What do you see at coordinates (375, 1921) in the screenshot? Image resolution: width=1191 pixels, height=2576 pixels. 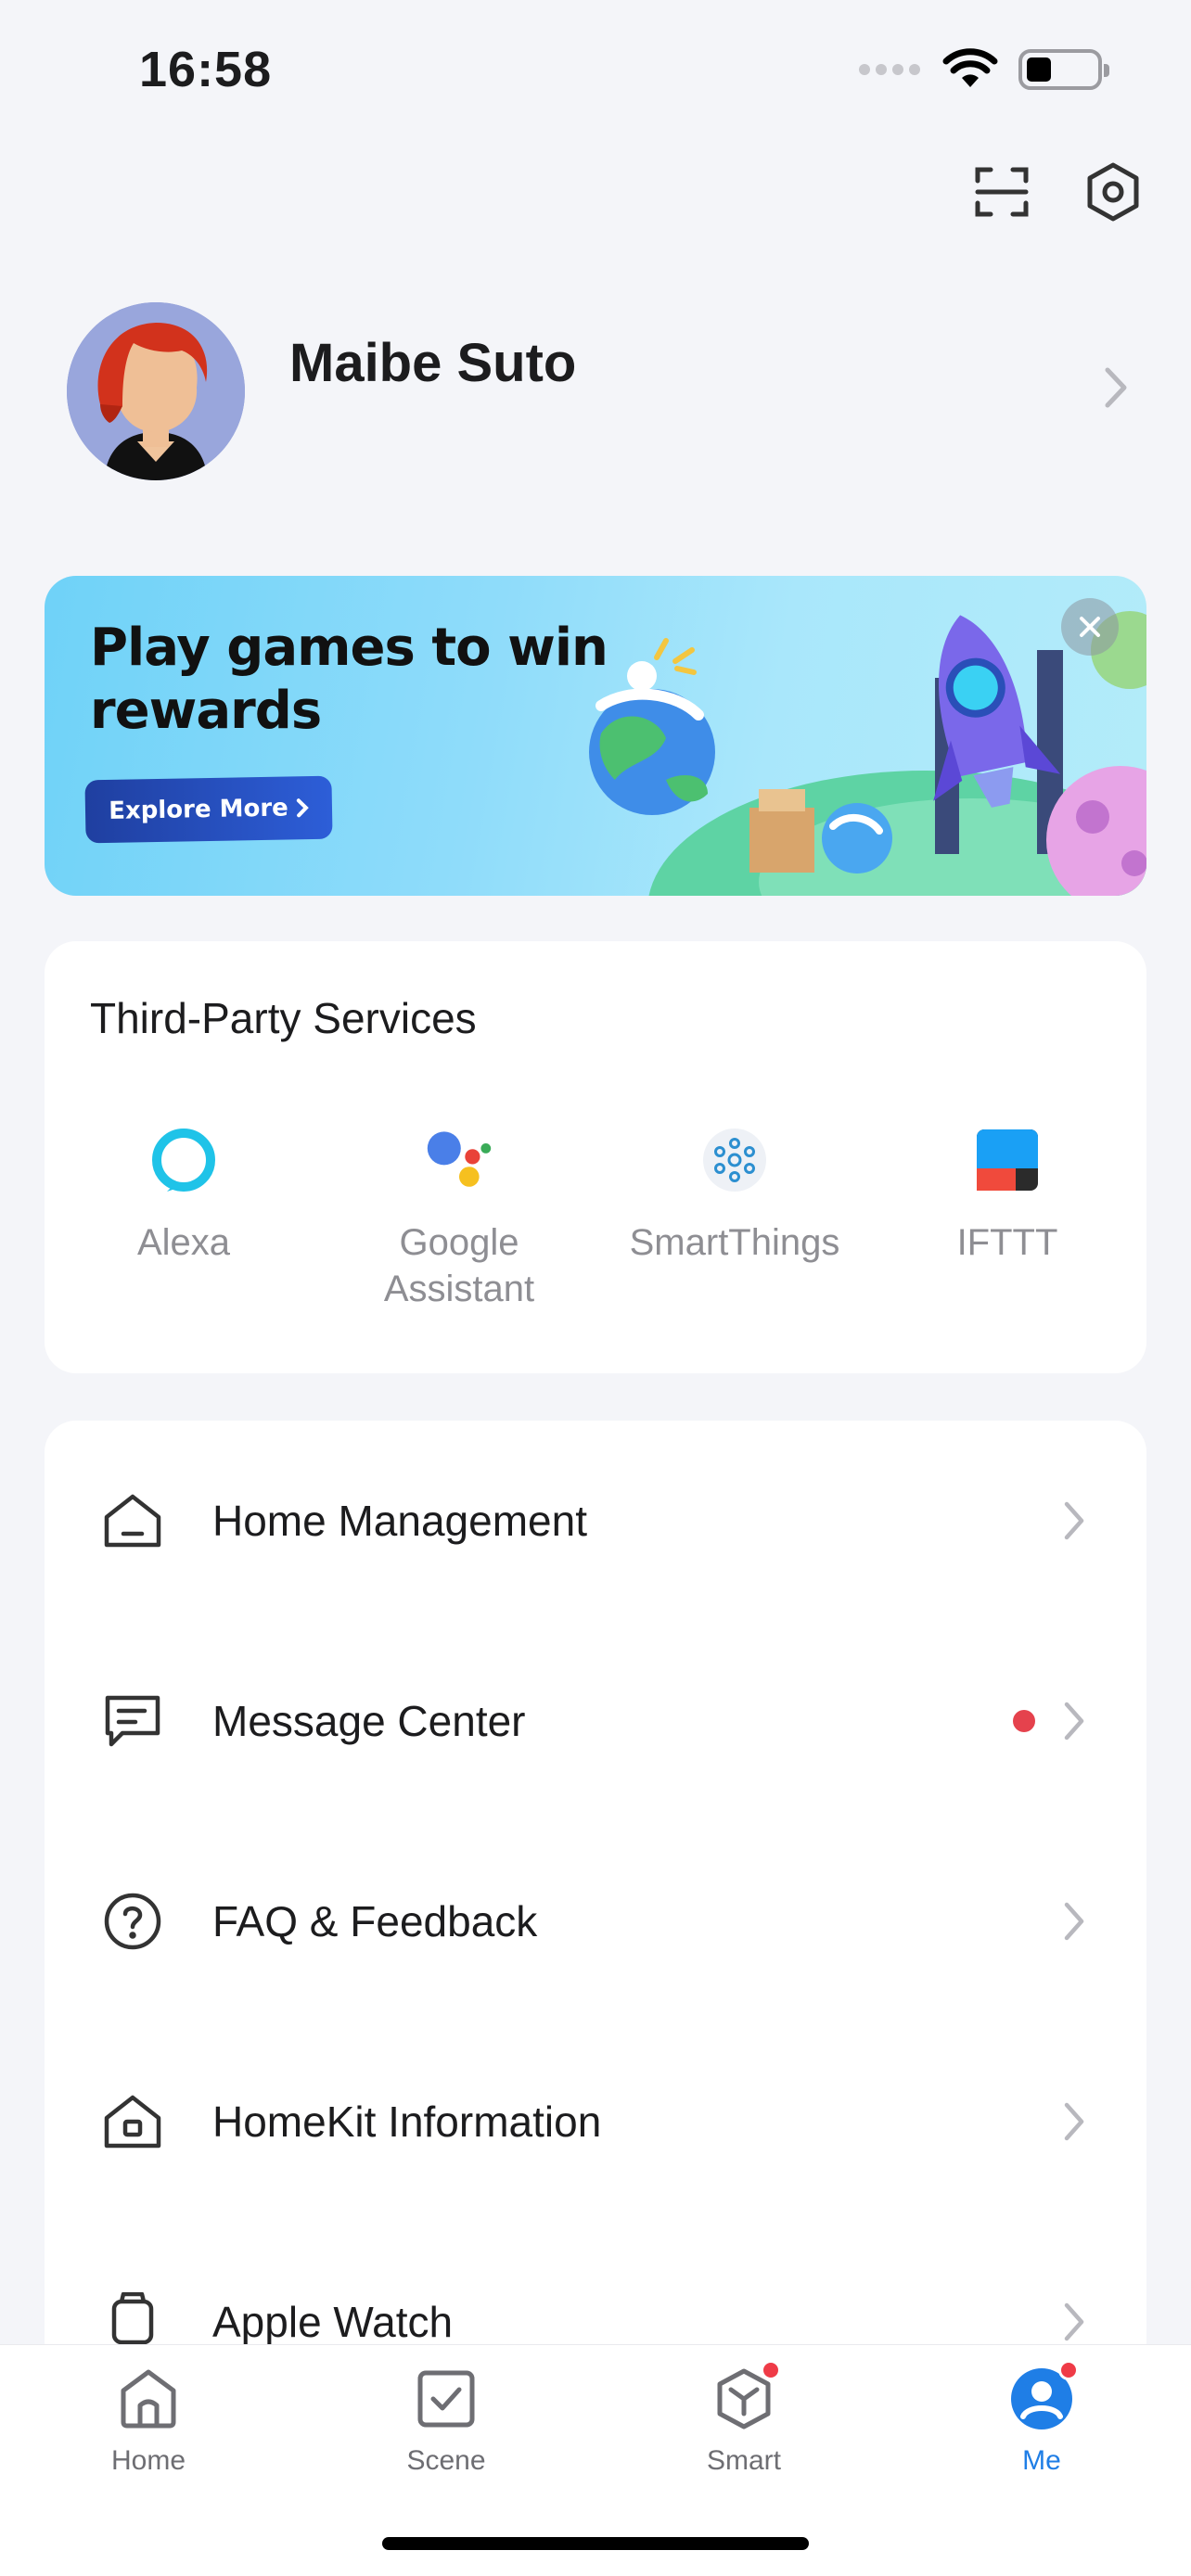 I see `menu-label: FAQ & Feedback` at bounding box center [375, 1921].